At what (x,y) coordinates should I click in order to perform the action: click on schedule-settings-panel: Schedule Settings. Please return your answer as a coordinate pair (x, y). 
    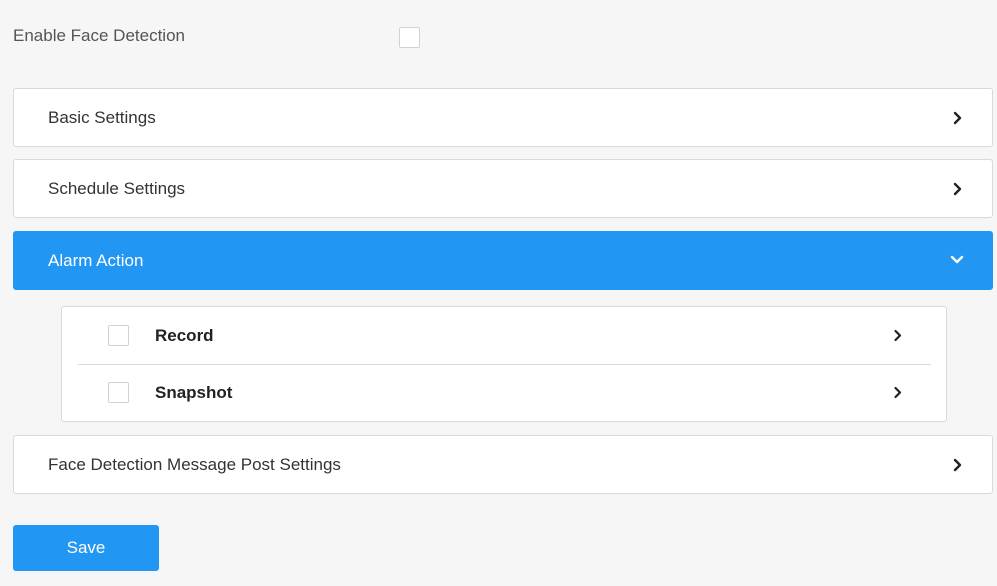
    Looking at the image, I should click on (503, 188).